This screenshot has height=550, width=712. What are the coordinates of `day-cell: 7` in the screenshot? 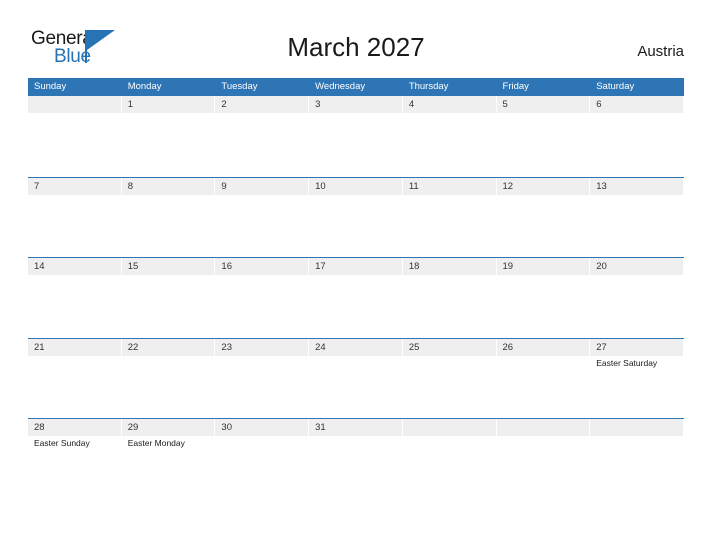 It's located at (75, 217).